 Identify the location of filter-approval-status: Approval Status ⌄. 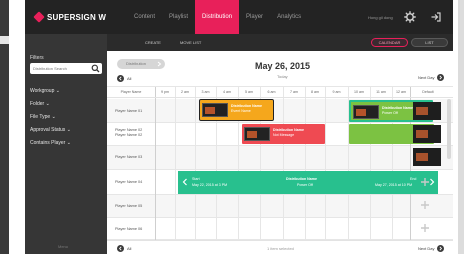
(50, 130).